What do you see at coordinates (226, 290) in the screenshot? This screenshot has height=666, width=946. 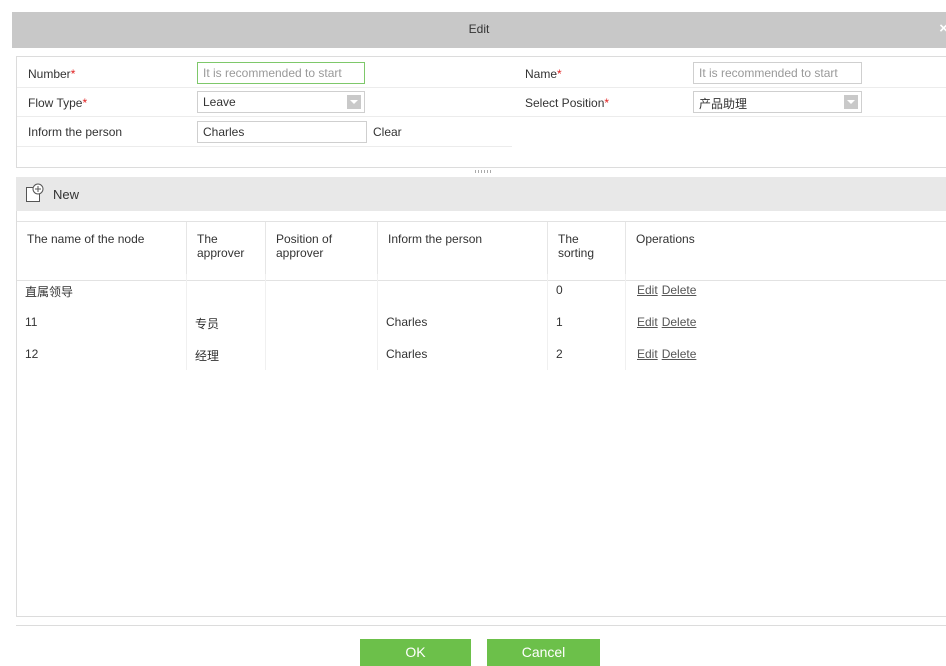 I see `cell-approver` at bounding box center [226, 290].